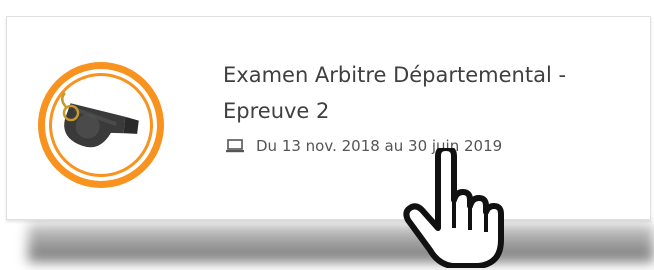 This screenshot has width=654, height=270. Describe the element at coordinates (453, 208) in the screenshot. I see `hand-pointer-icon` at that location.